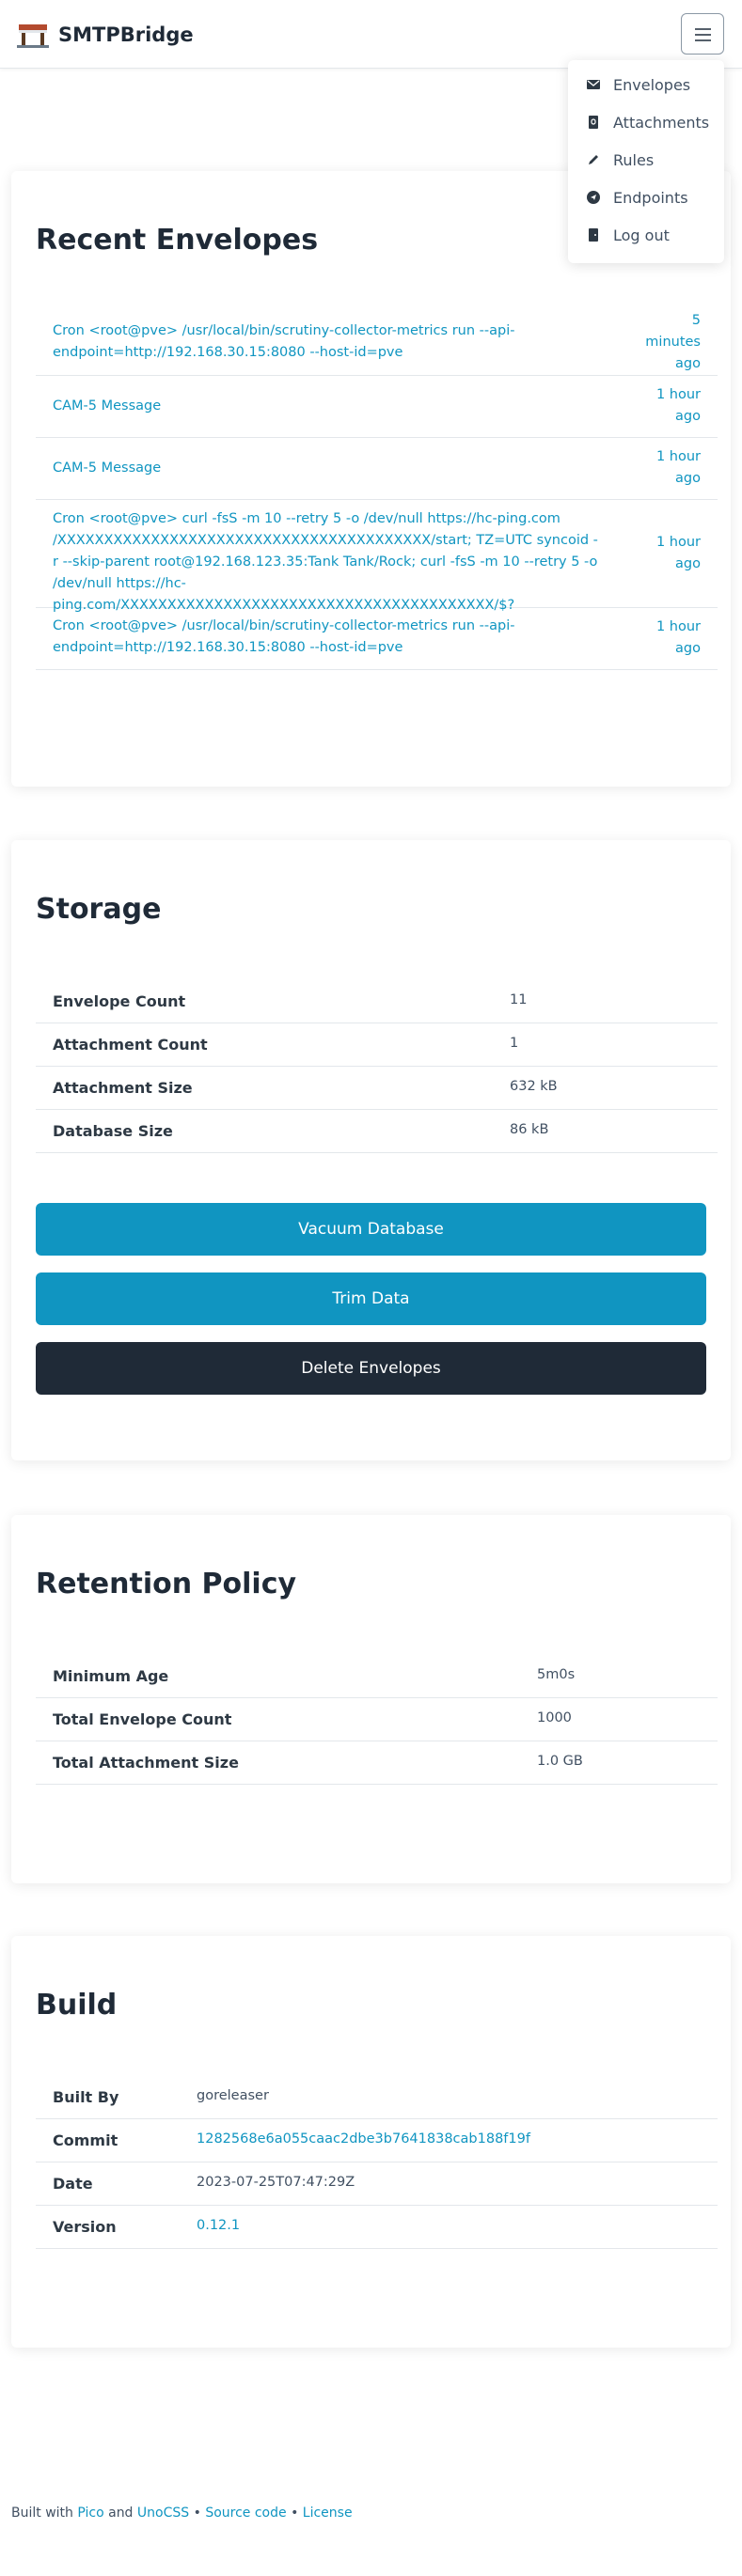  What do you see at coordinates (130, 1045) in the screenshot?
I see `row-key: Attachment Count` at bounding box center [130, 1045].